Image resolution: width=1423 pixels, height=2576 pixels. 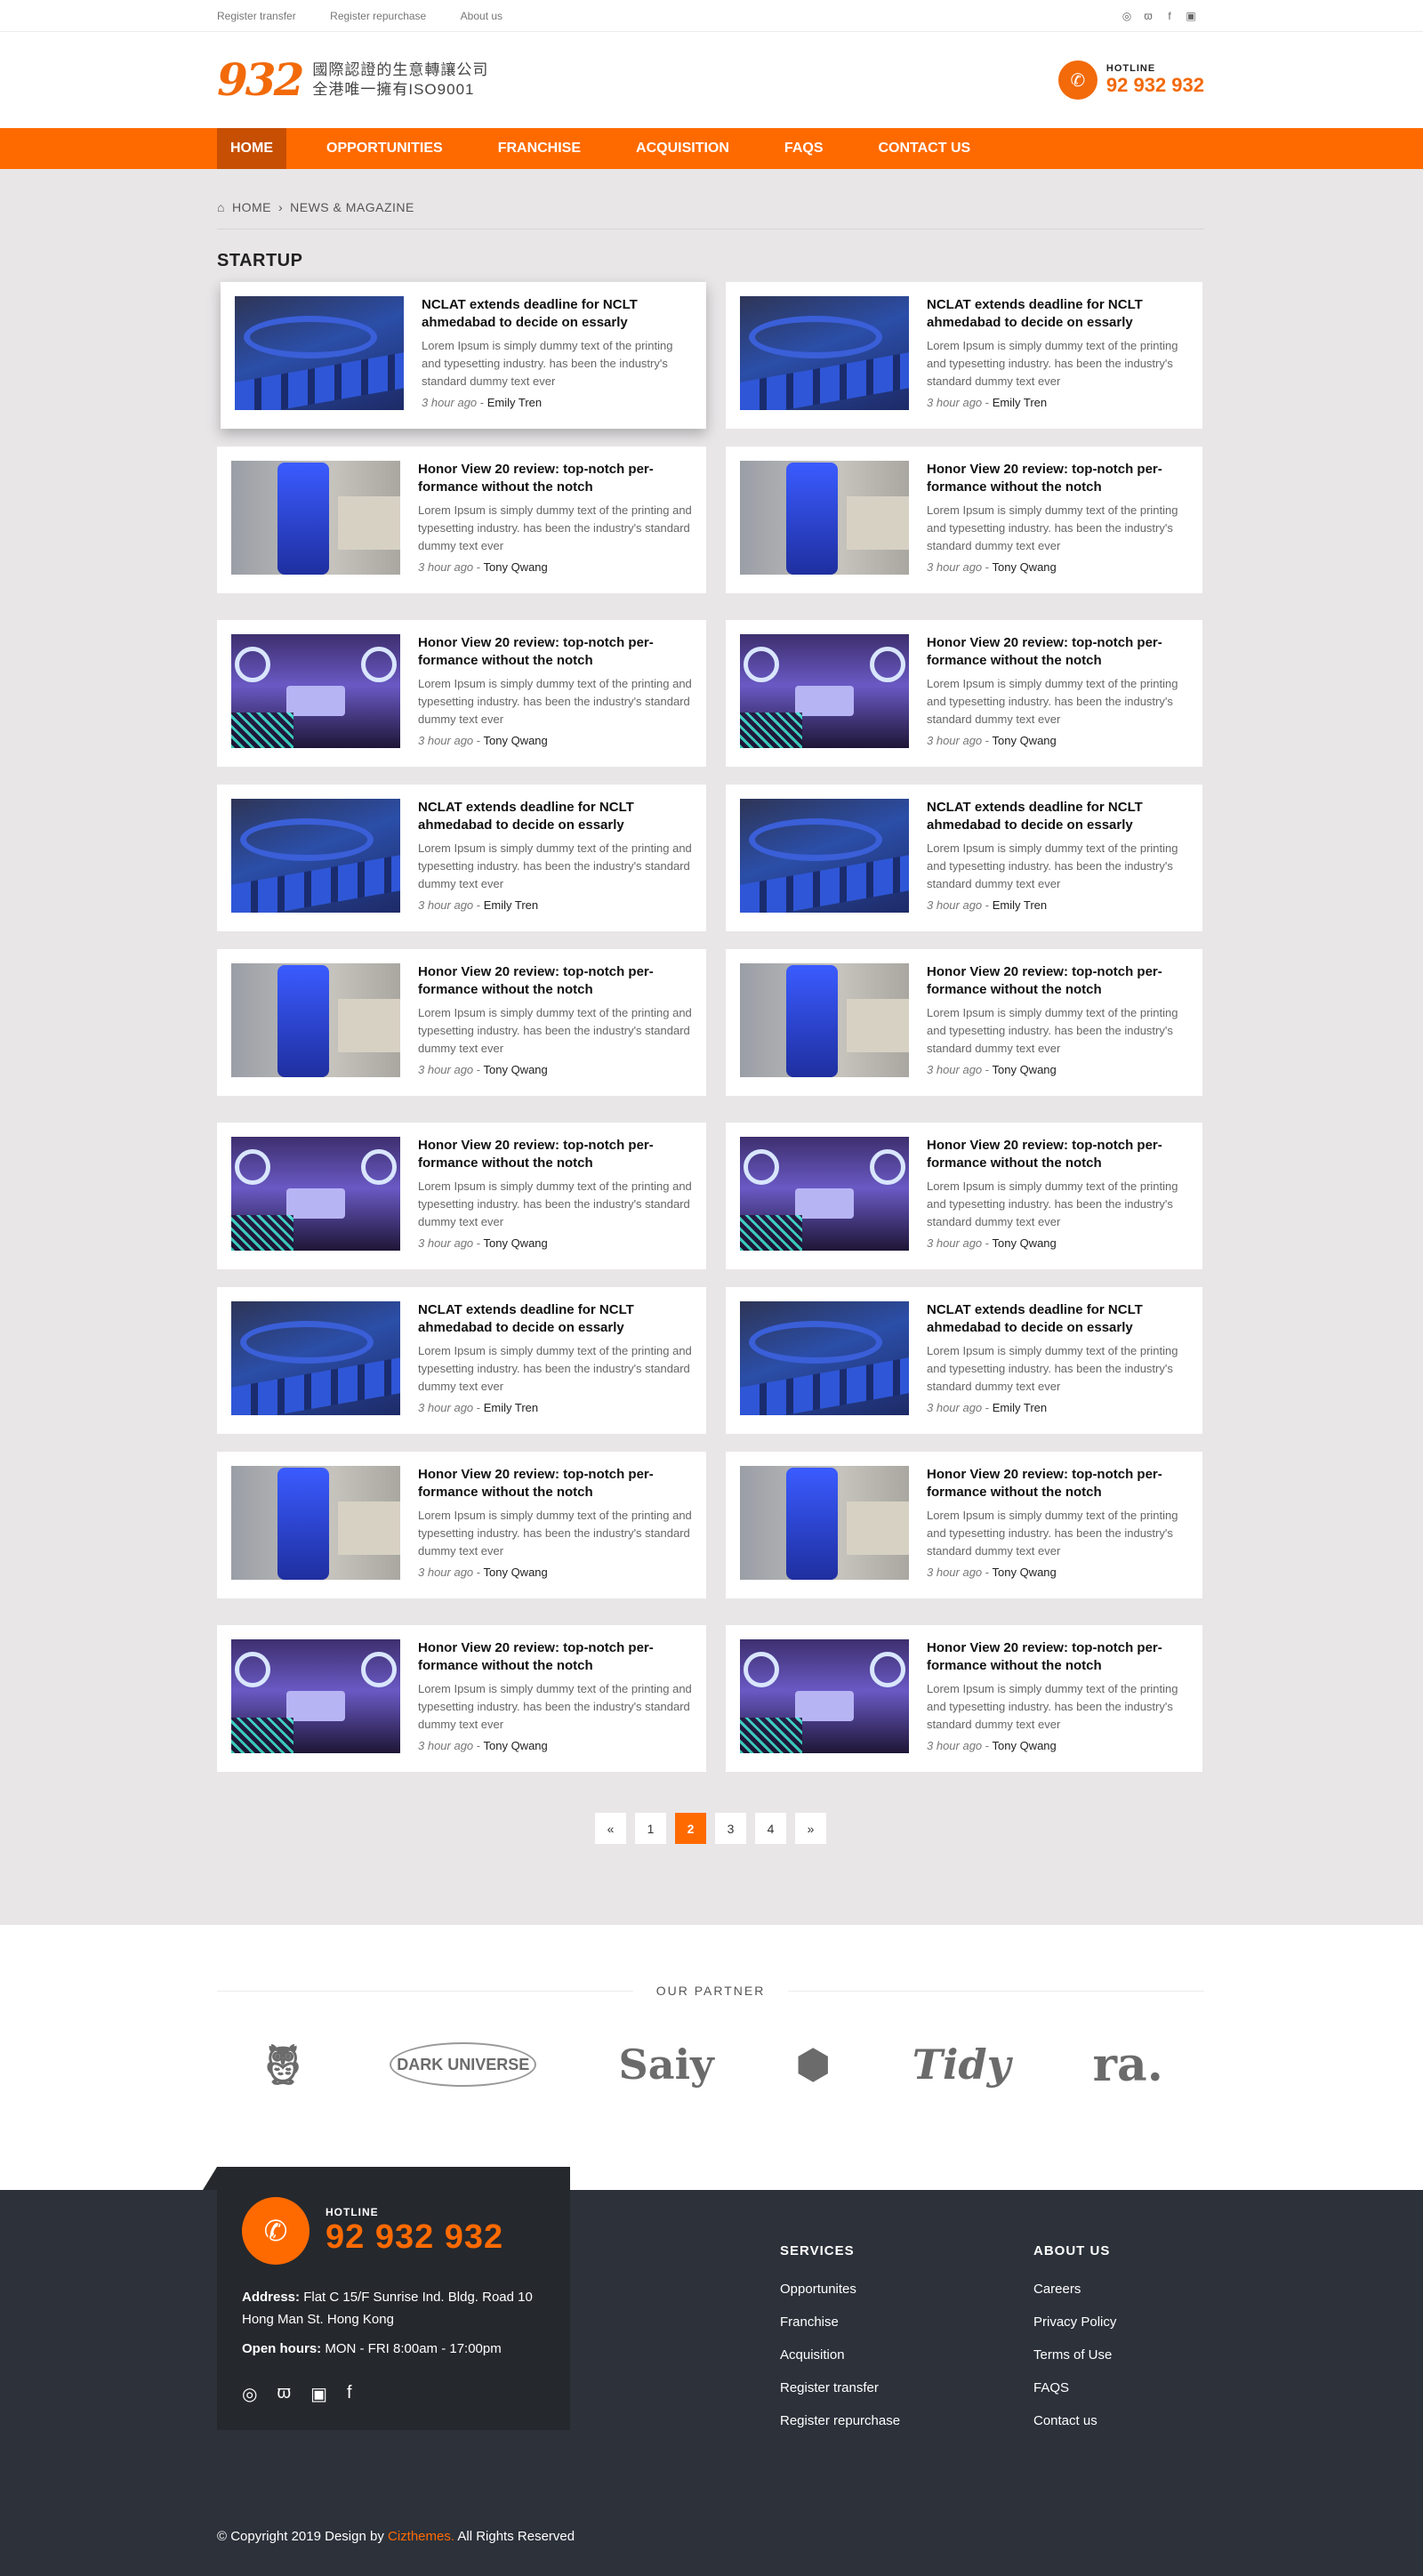 I want to click on nav-acquisition: ACQUISITION, so click(x=683, y=148).